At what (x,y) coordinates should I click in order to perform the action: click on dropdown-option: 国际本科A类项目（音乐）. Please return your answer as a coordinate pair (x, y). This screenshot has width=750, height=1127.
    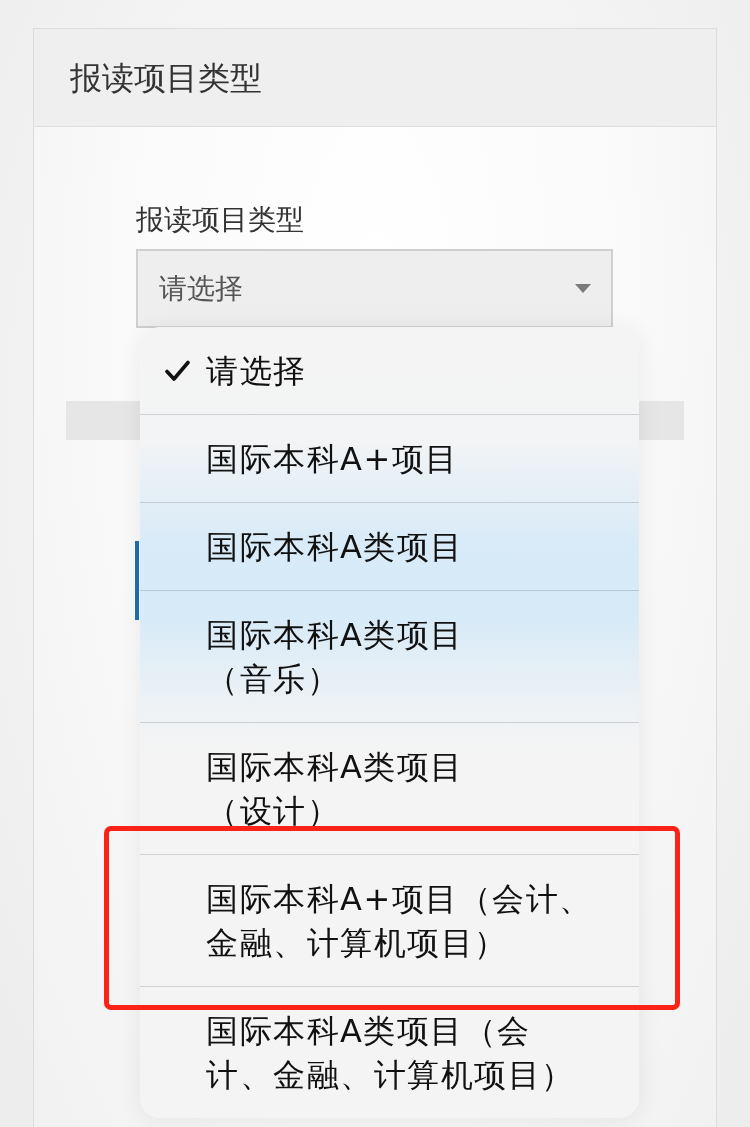
    Looking at the image, I should click on (389, 656).